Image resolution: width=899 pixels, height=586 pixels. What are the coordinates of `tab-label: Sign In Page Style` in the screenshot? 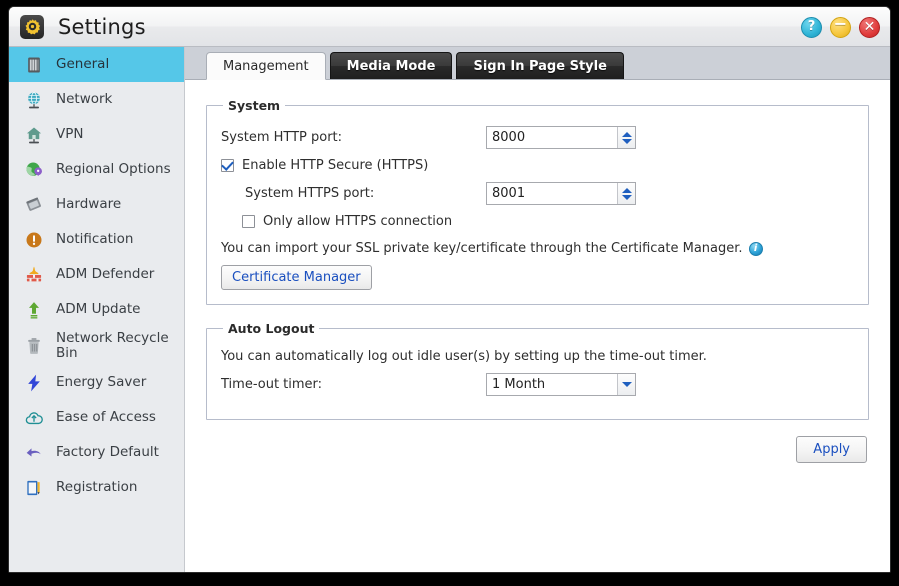 It's located at (540, 66).